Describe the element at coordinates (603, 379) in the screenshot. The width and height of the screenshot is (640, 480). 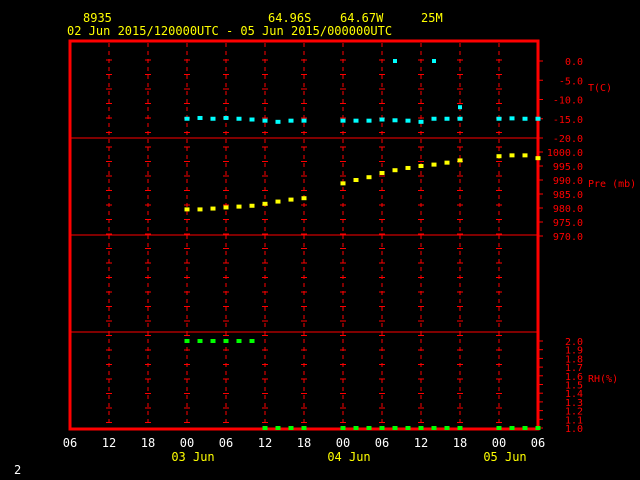
I see `panel-label-humidity: RH(%)` at that location.